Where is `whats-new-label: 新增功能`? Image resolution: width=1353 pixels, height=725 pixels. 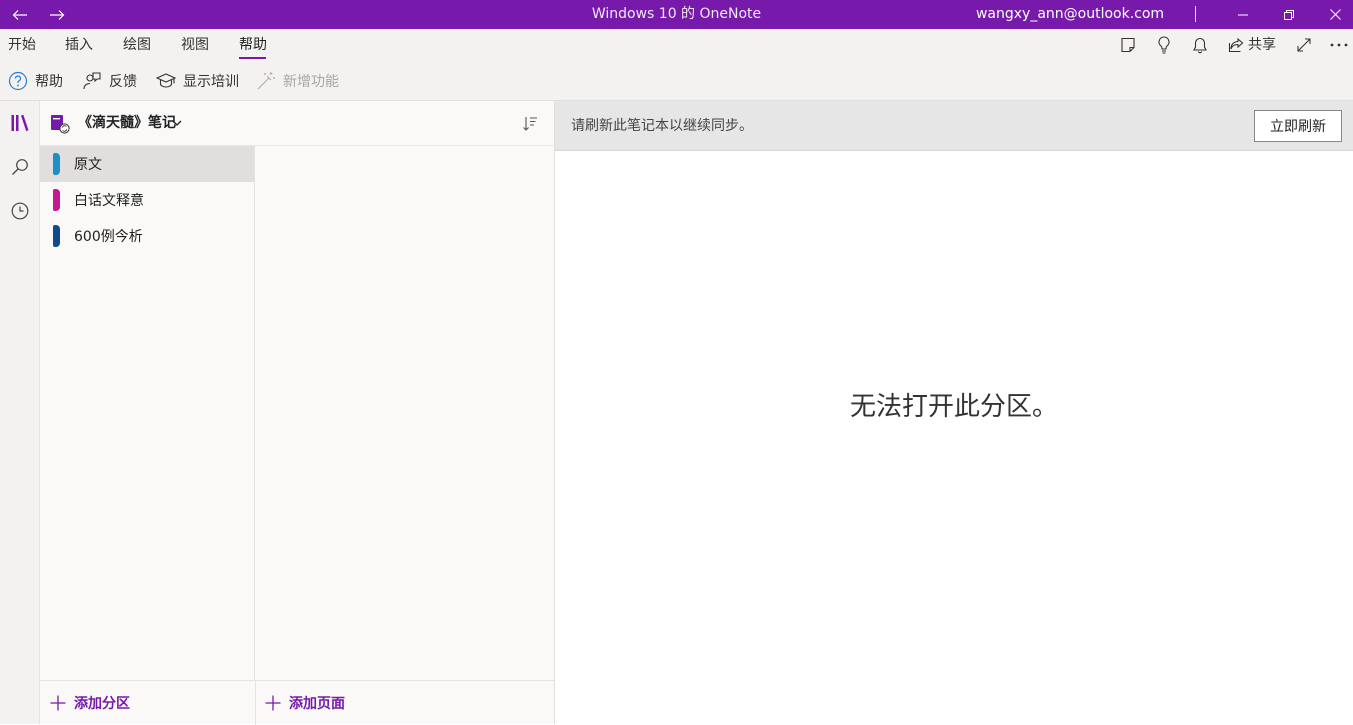
whats-new-label: 新增功能 is located at coordinates (311, 82).